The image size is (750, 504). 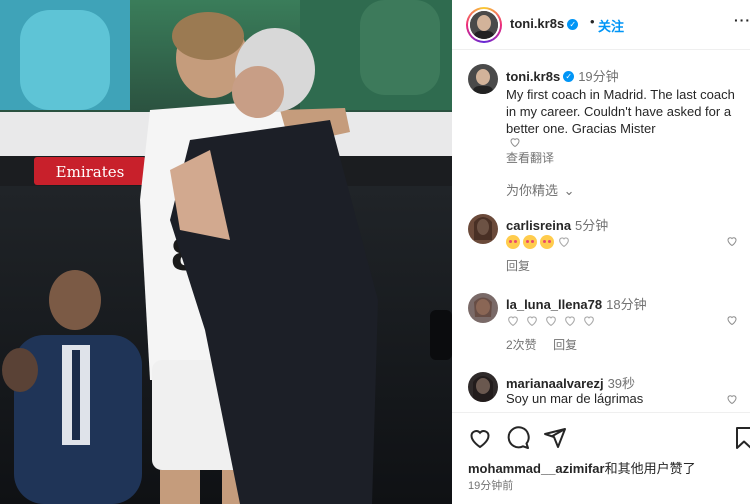 I want to click on likes-summary: mohammad__azimifar和其他用户赞了, so click(x=582, y=467).